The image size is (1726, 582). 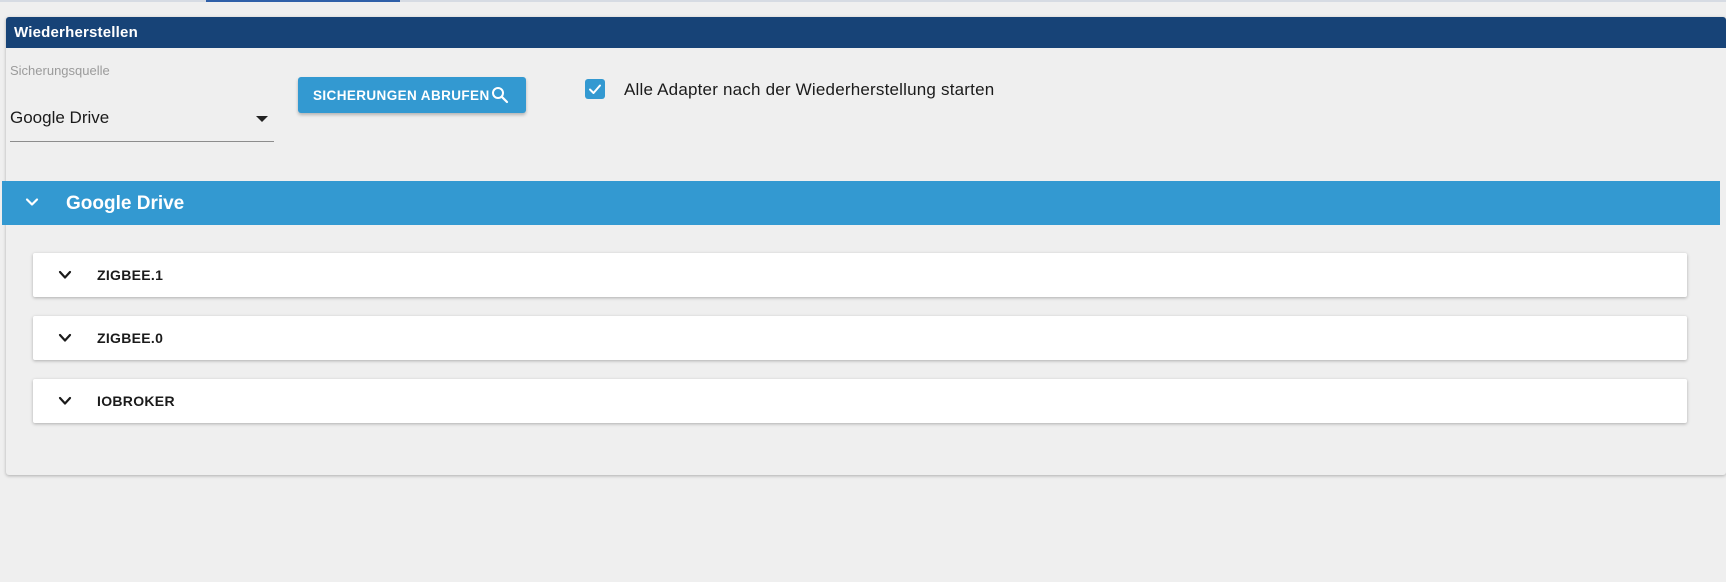 What do you see at coordinates (60, 117) in the screenshot?
I see `backup-source-value: Google Drive` at bounding box center [60, 117].